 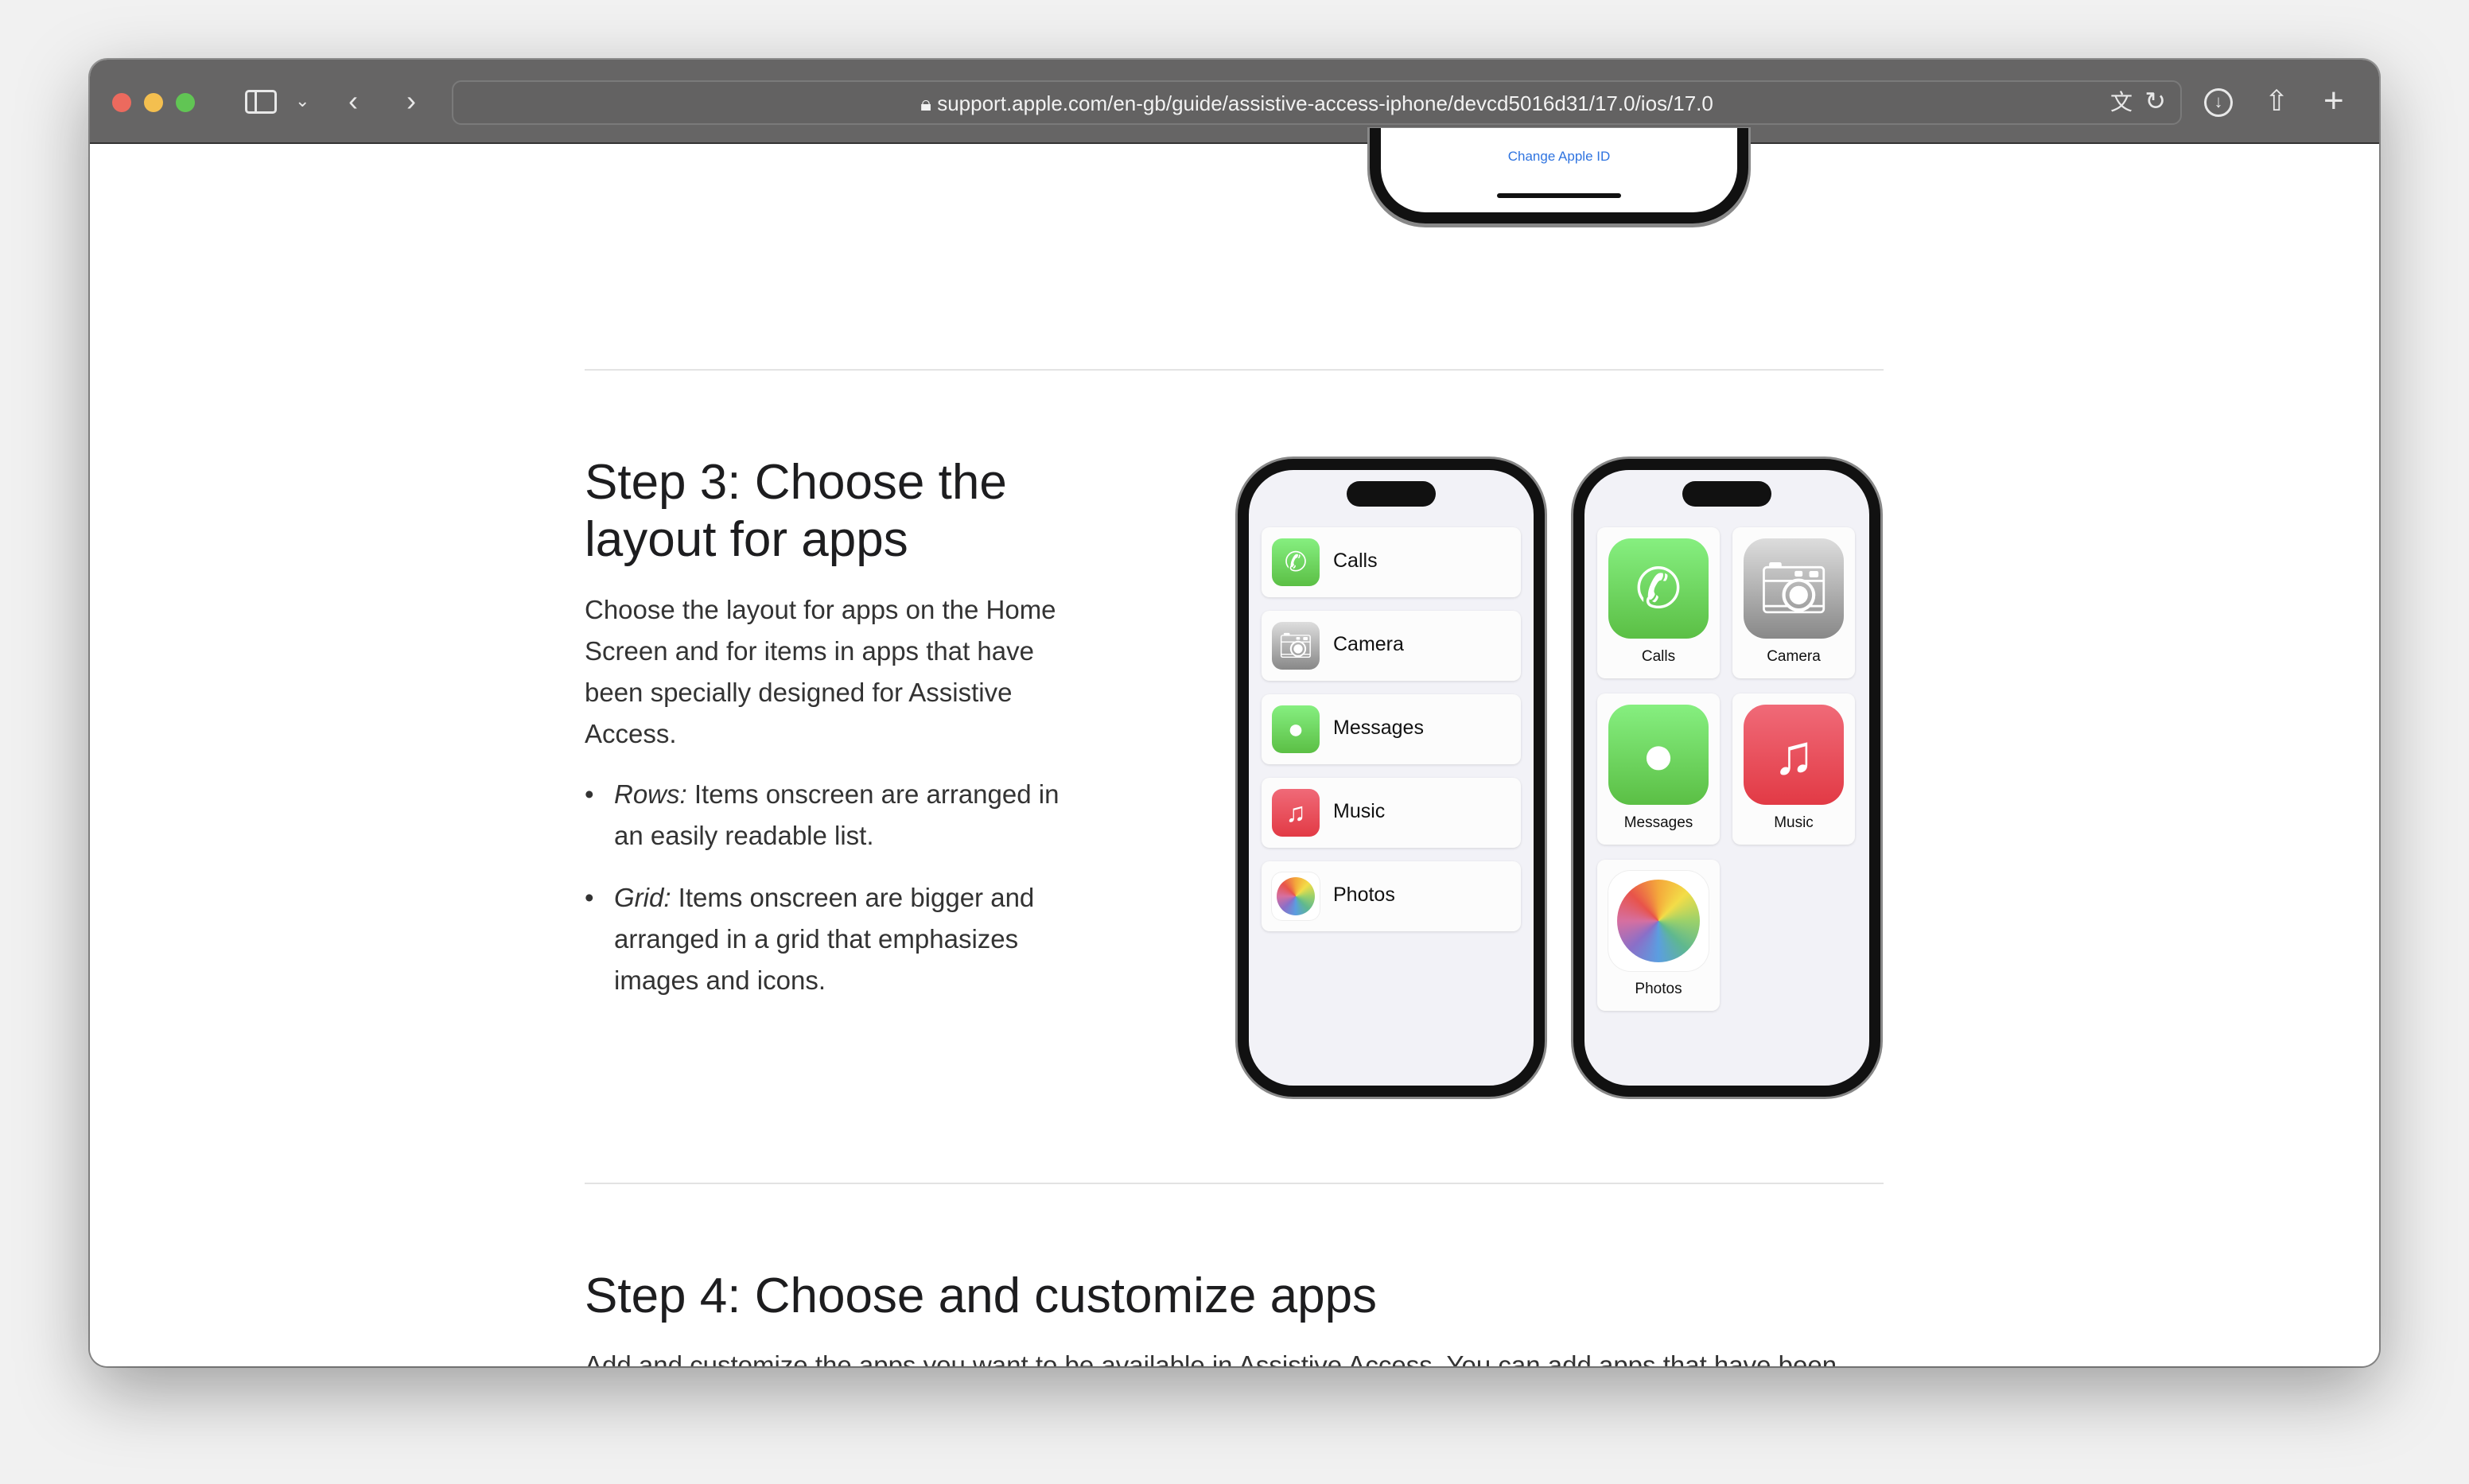 I want to click on grid-tile: ✆ Calls, so click(x=1658, y=602).